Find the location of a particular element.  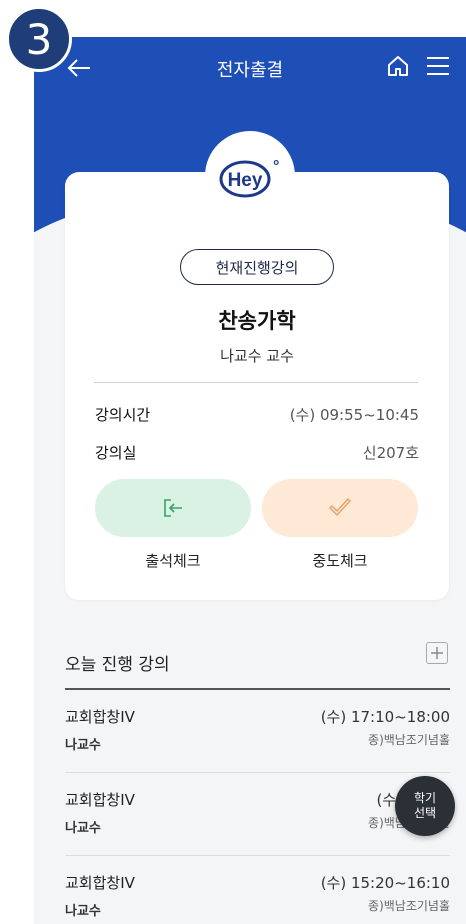

home-icon is located at coordinates (398, 66).